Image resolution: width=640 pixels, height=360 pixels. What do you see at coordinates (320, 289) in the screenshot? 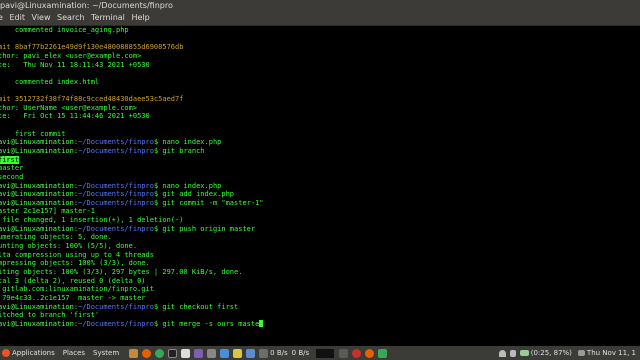
I see `terminal-line: gitlab.com:linuxamination/finpro.git` at bounding box center [320, 289].